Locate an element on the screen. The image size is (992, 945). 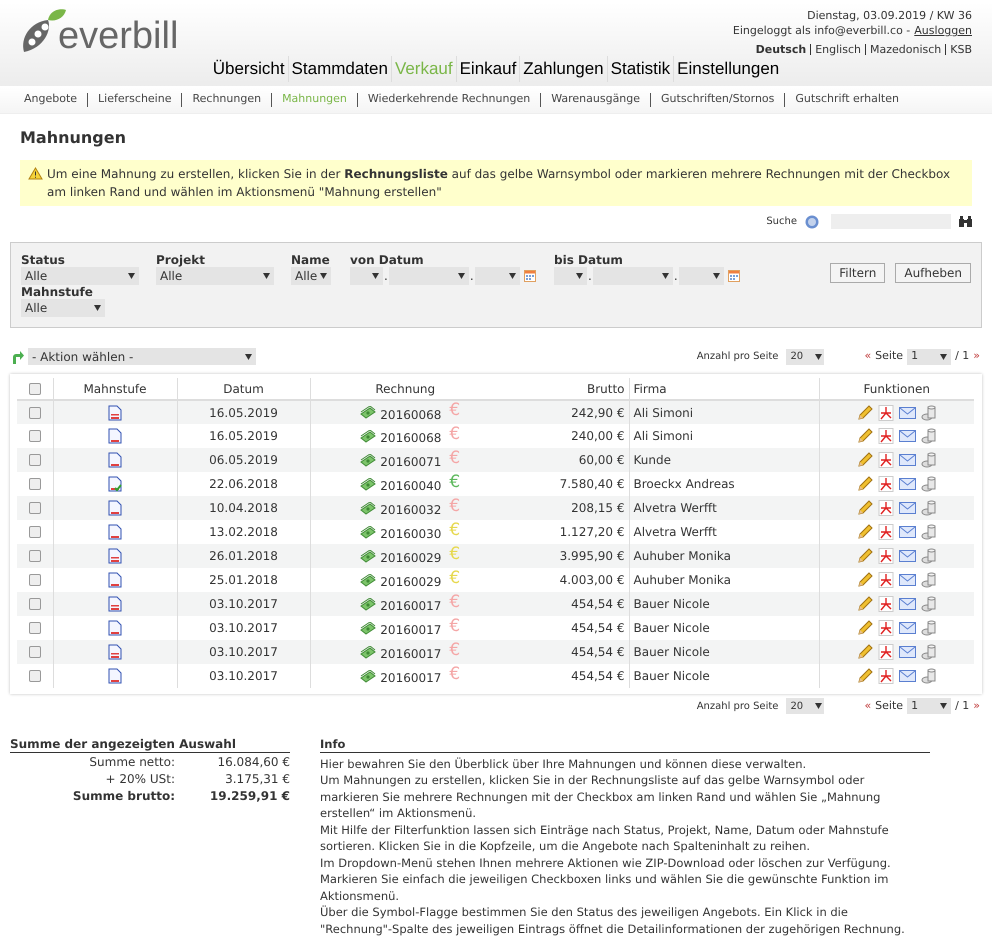
main-nav-tab: Einstellungen is located at coordinates (727, 69).